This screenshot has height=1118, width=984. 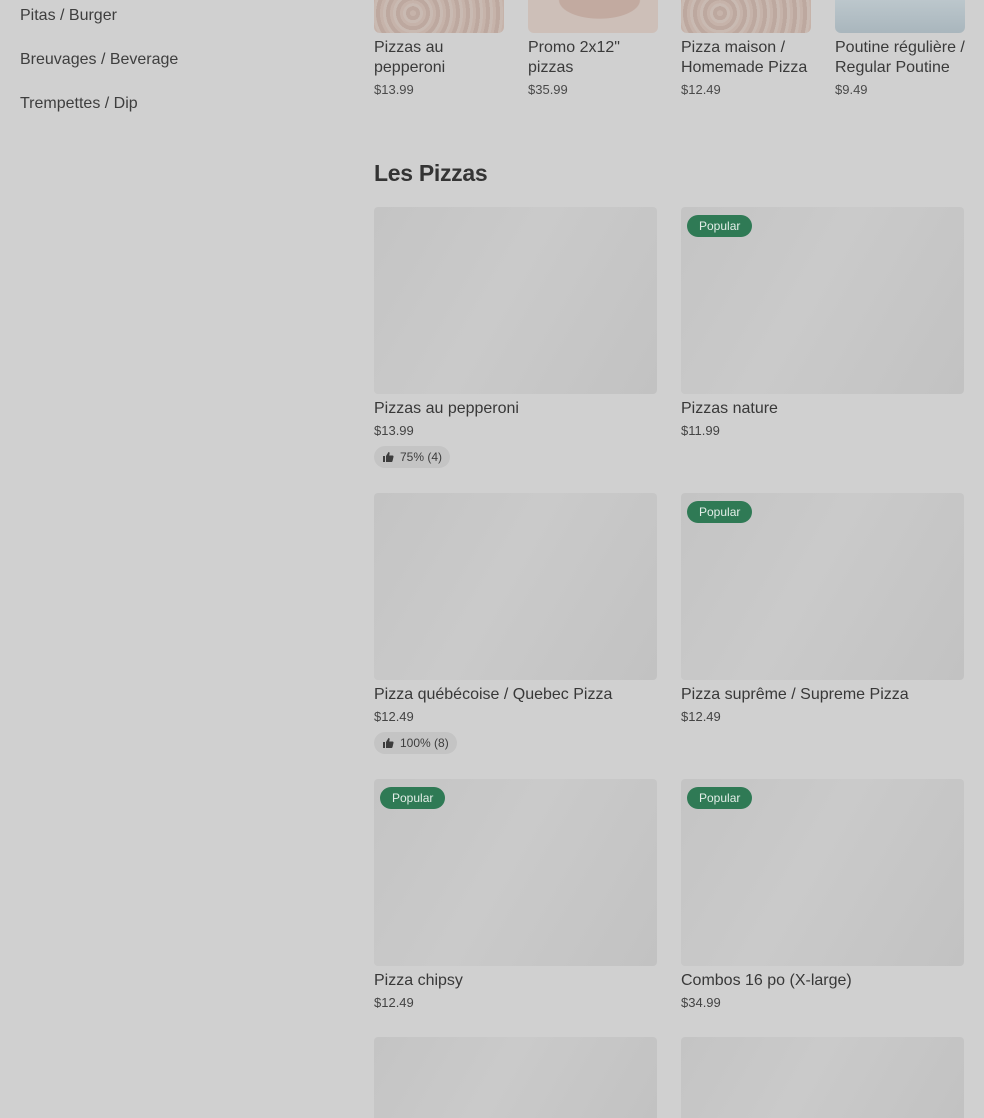 I want to click on menu-item-card: Popular Pizzas nature $11.99, so click(x=822, y=322).